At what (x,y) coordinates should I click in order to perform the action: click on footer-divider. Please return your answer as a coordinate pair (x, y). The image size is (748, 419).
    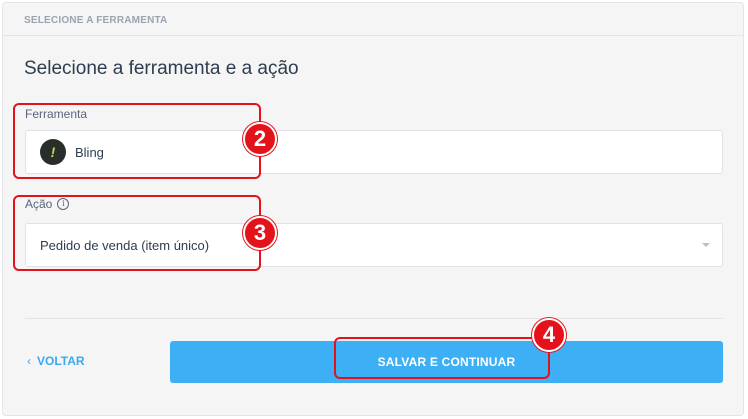
    Looking at the image, I should click on (374, 318).